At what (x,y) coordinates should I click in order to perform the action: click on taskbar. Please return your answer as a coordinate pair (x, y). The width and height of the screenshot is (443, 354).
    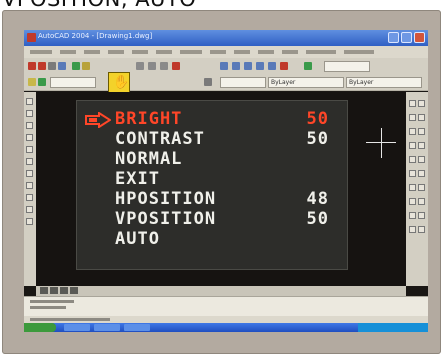
    Looking at the image, I should click on (226, 327).